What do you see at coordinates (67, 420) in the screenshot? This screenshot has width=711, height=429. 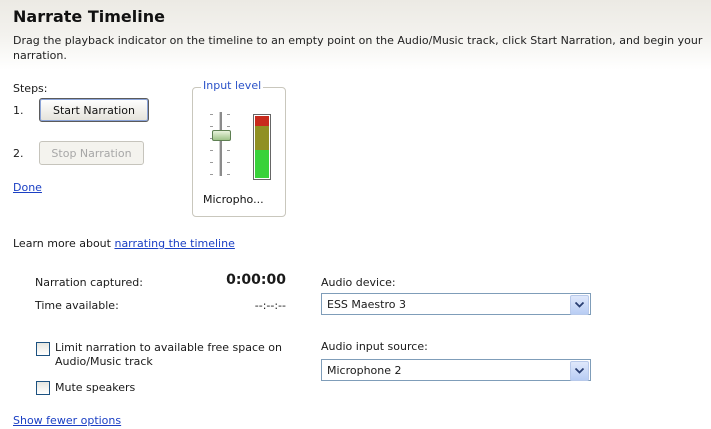 I see `show-fewer-options-link: Show fewer options` at bounding box center [67, 420].